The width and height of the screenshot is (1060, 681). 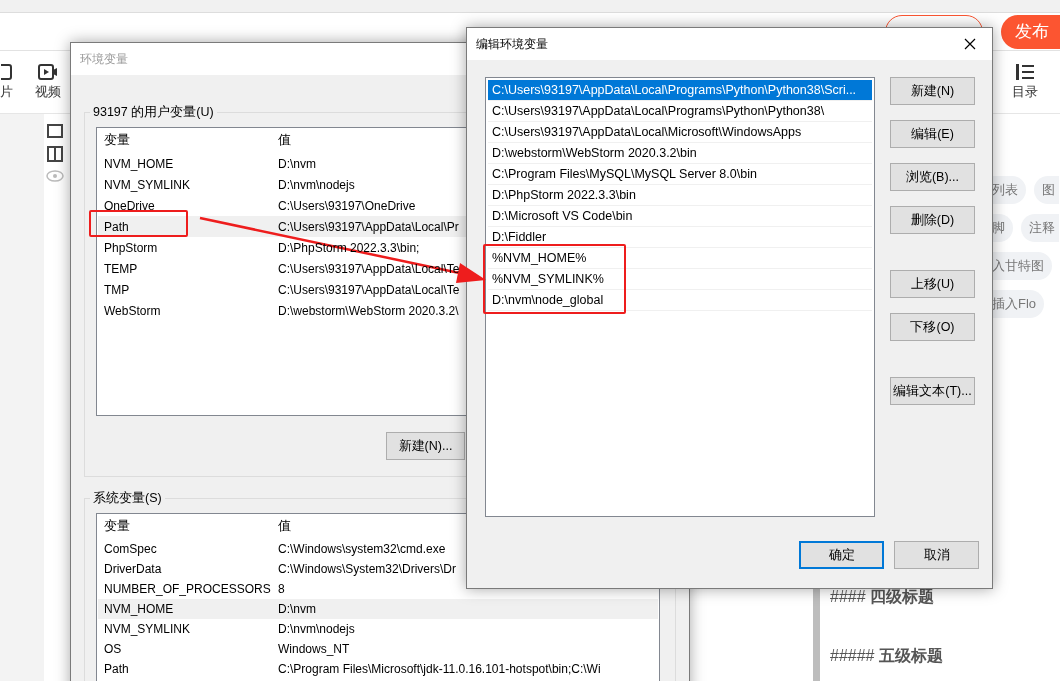 What do you see at coordinates (367, 569) in the screenshot?
I see `variable-value: C:\Windows\System32\Drivers\Dr` at bounding box center [367, 569].